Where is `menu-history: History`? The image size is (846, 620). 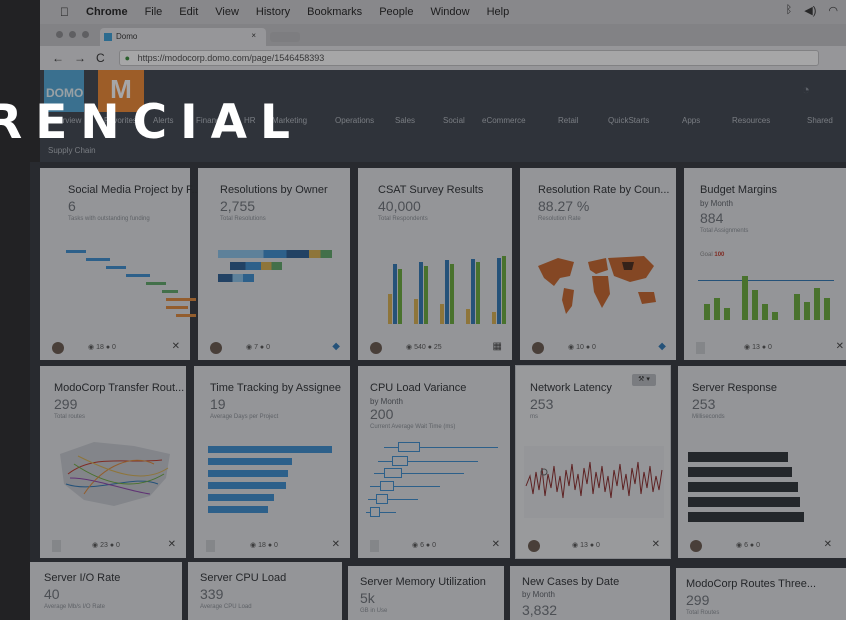 menu-history: History is located at coordinates (273, 12).